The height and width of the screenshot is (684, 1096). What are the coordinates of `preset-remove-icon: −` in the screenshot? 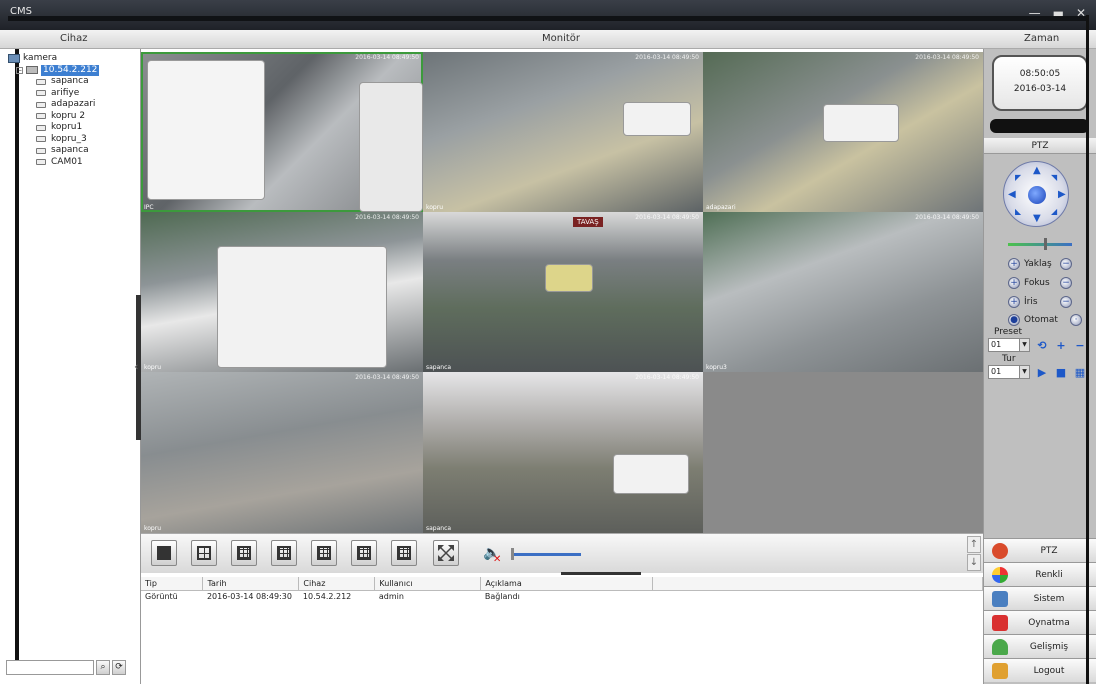 It's located at (1080, 346).